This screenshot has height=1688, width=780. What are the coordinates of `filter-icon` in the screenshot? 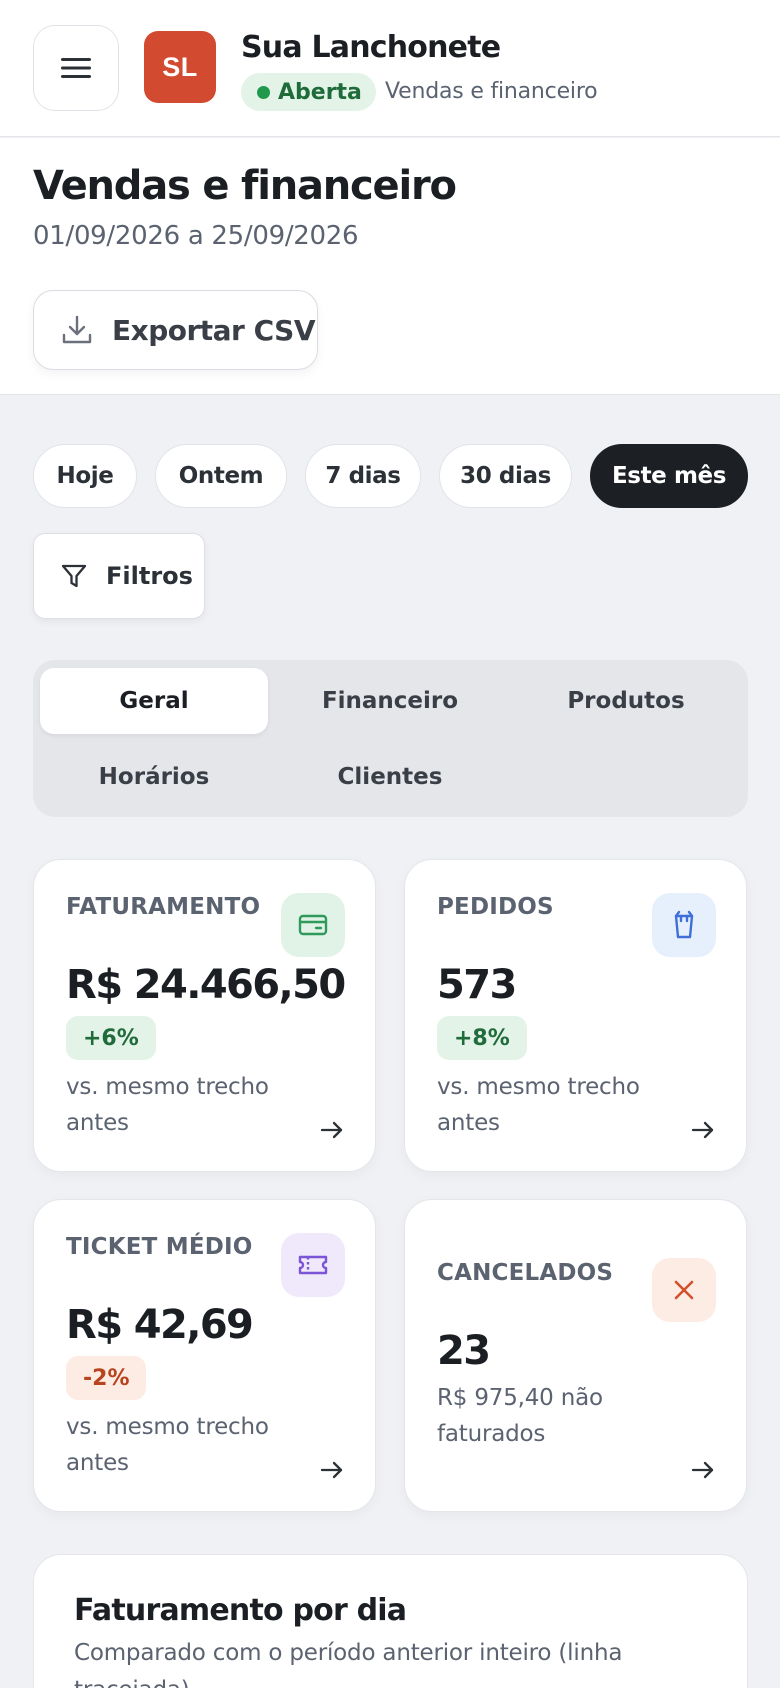 It's located at (74, 576).